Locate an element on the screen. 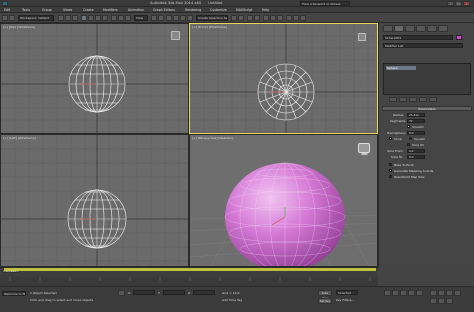 The image size is (474, 312). viewport-top: [+] [Top] [Wireframe] is located at coordinates (94, 78).